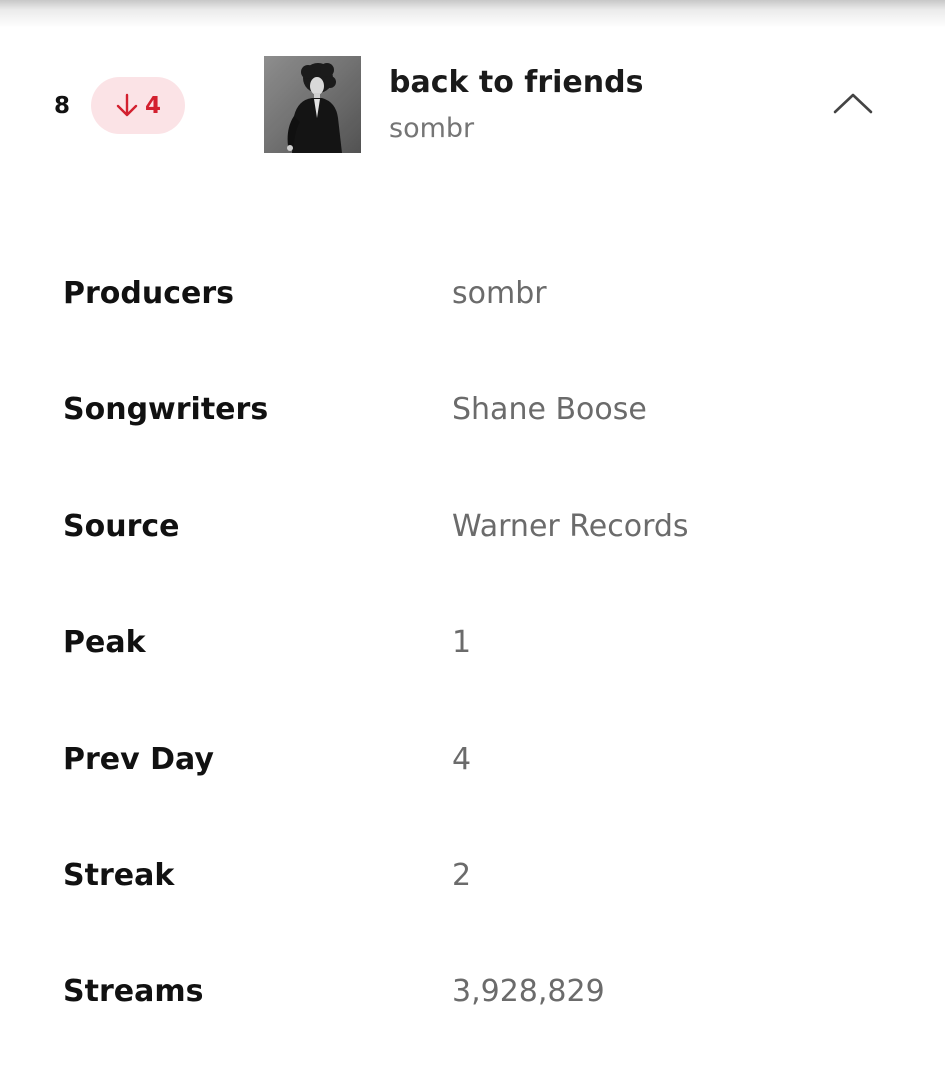 The width and height of the screenshot is (945, 1081). I want to click on detail-value: Warner Records, so click(570, 526).